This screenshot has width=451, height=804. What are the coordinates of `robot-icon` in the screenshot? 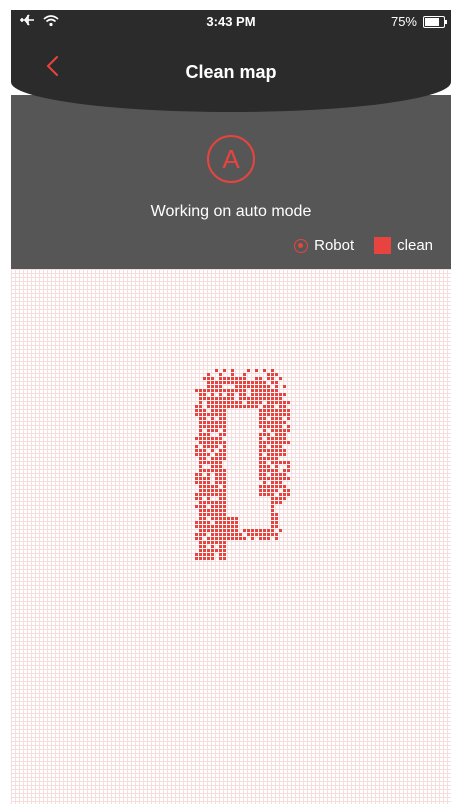 It's located at (301, 245).